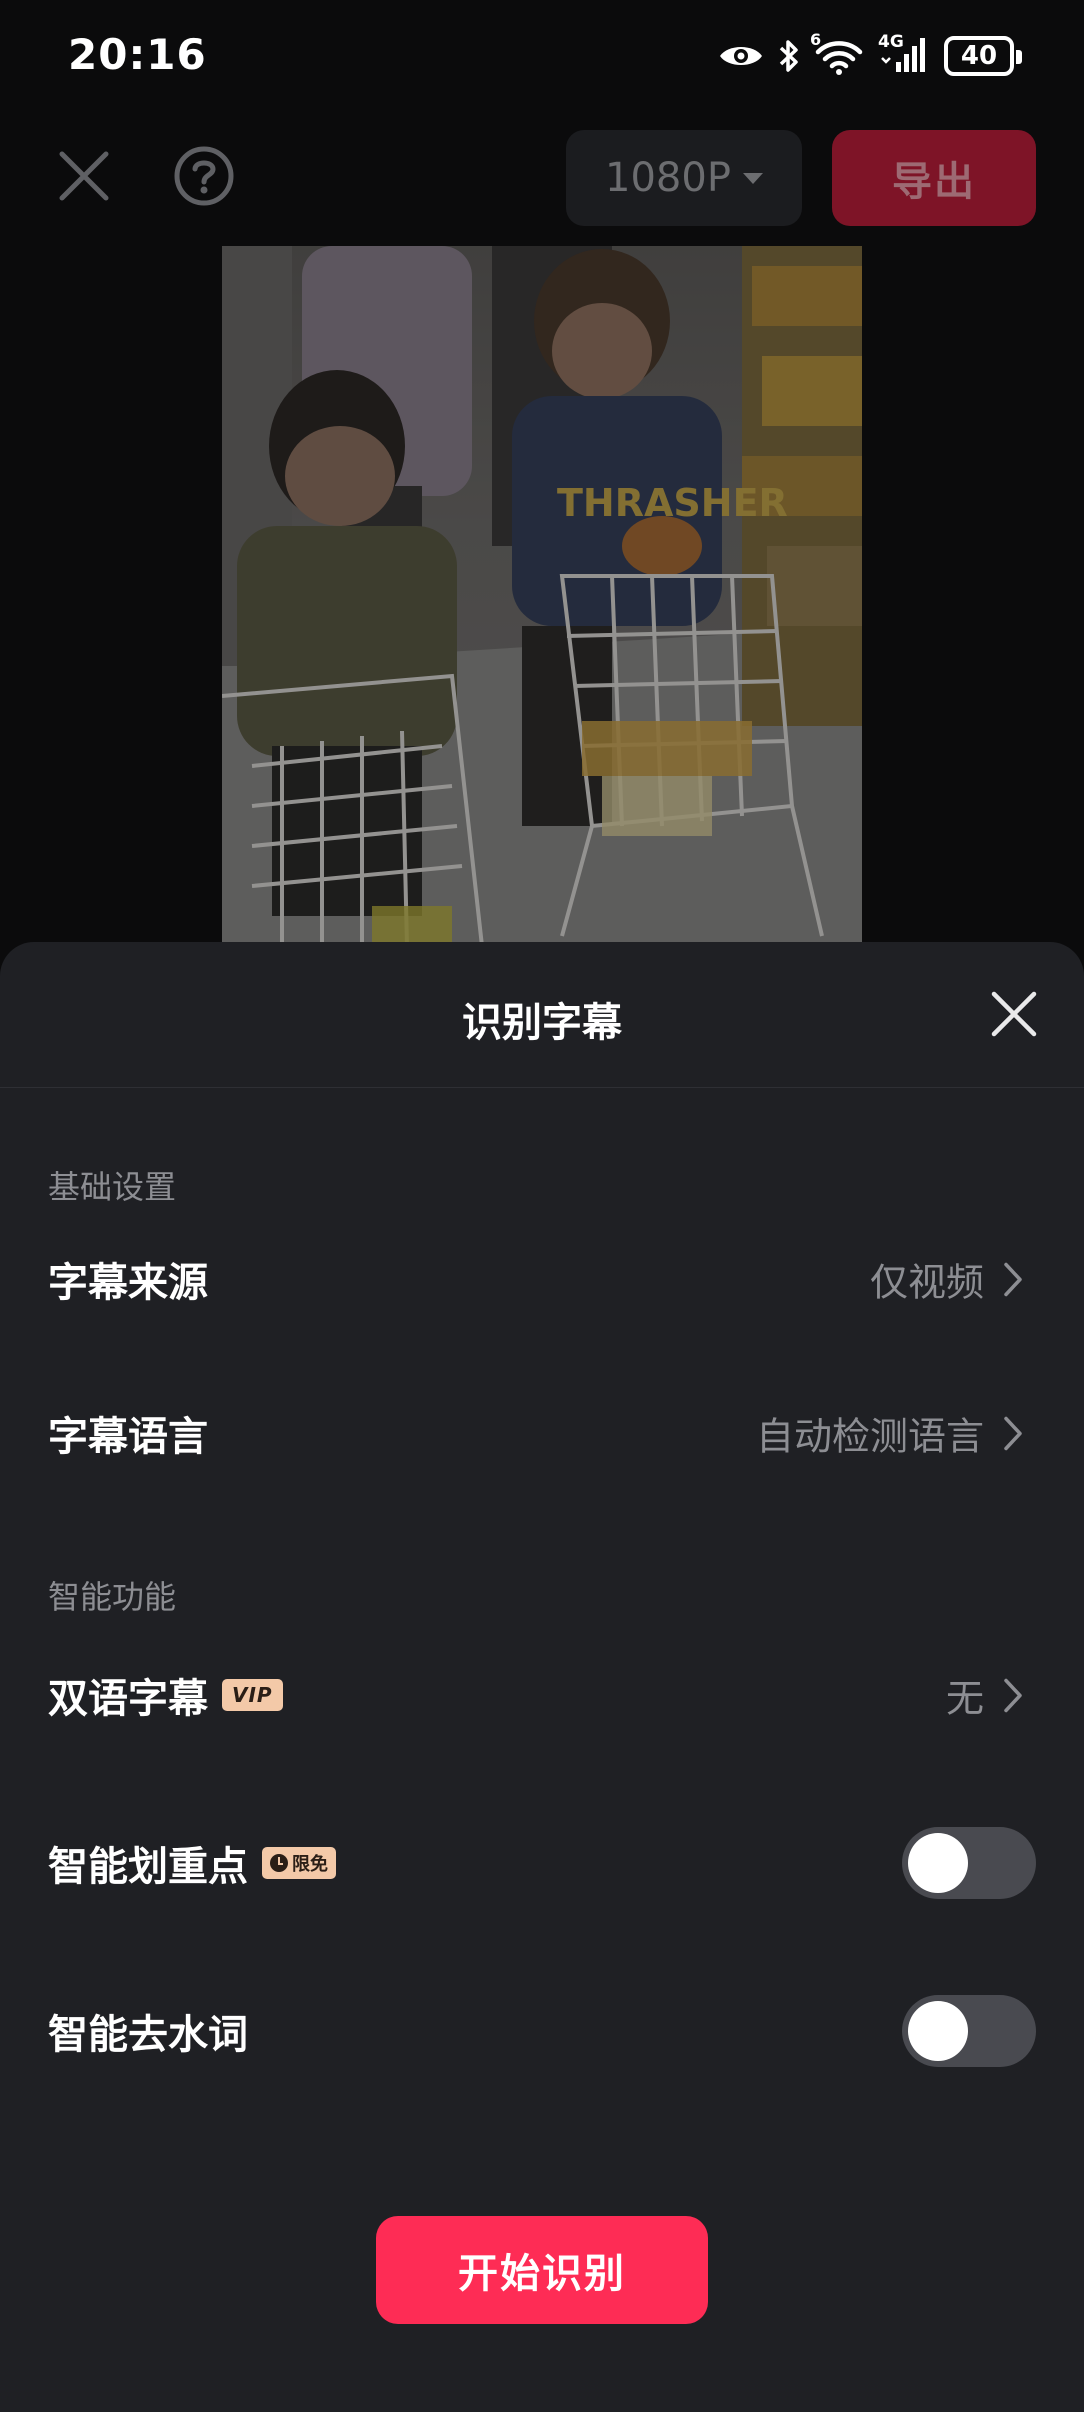 Image resolution: width=1084 pixels, height=2412 pixels. Describe the element at coordinates (542, 1695) in the screenshot. I see `bilingual-subtitles-row: 双语字幕 VIP 无` at that location.